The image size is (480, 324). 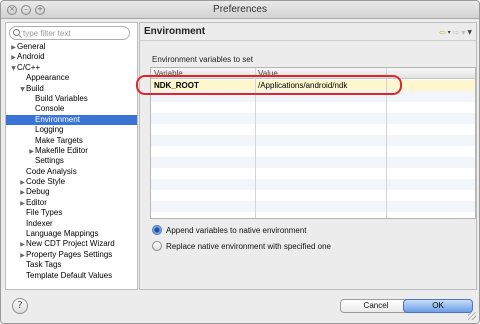 What do you see at coordinates (469, 32) in the screenshot?
I see `view-menu-icon: ▼` at bounding box center [469, 32].